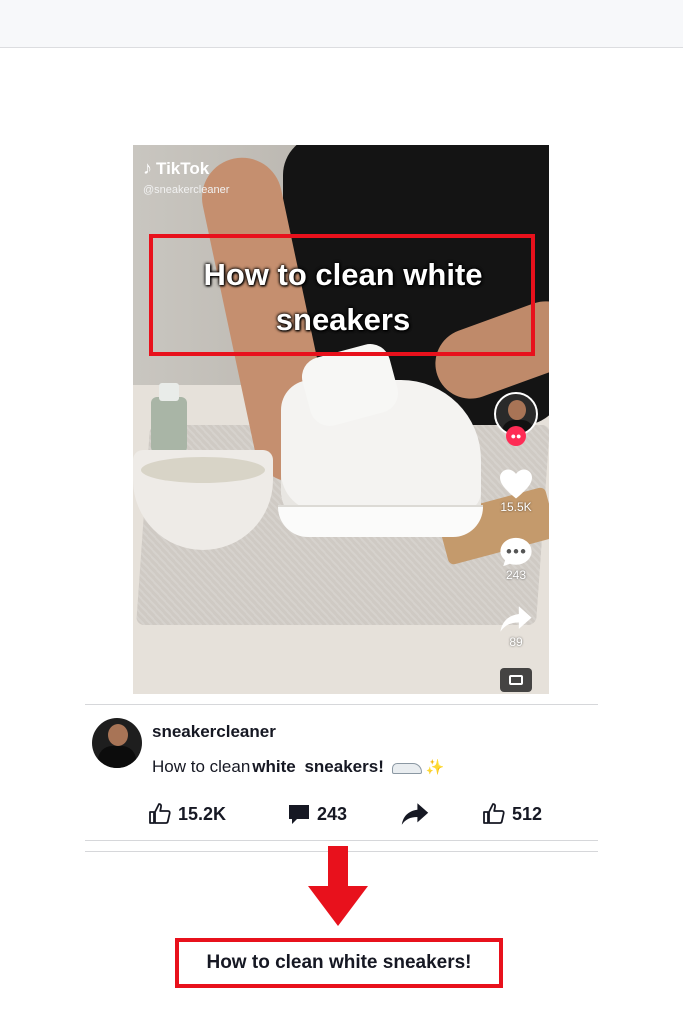  I want to click on post-comment-button: 243, so click(317, 814).